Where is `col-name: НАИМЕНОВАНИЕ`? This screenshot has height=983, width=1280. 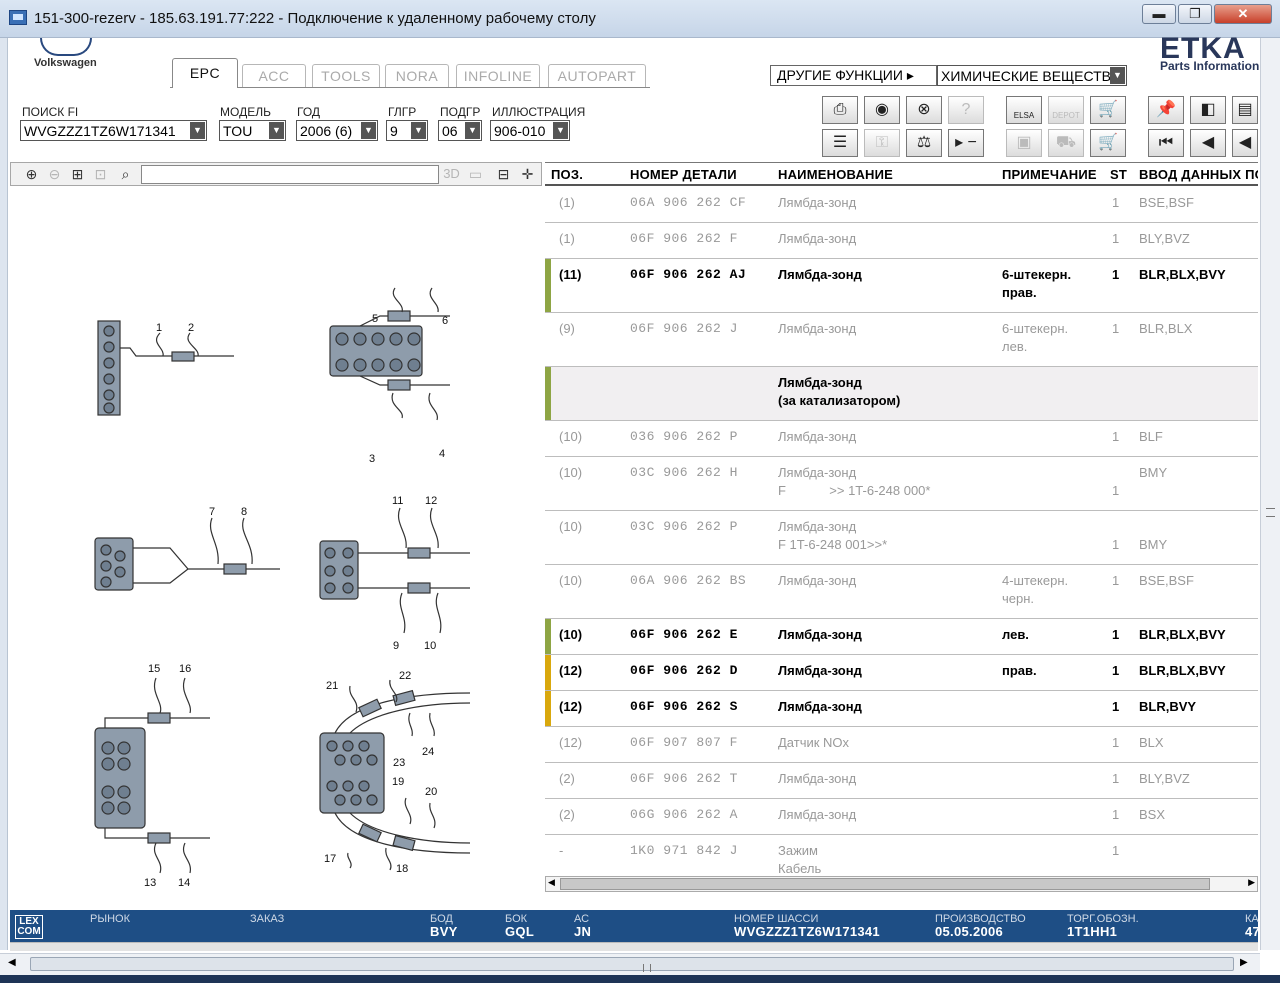
col-name: НАИМЕНОВАНИЕ is located at coordinates (835, 174).